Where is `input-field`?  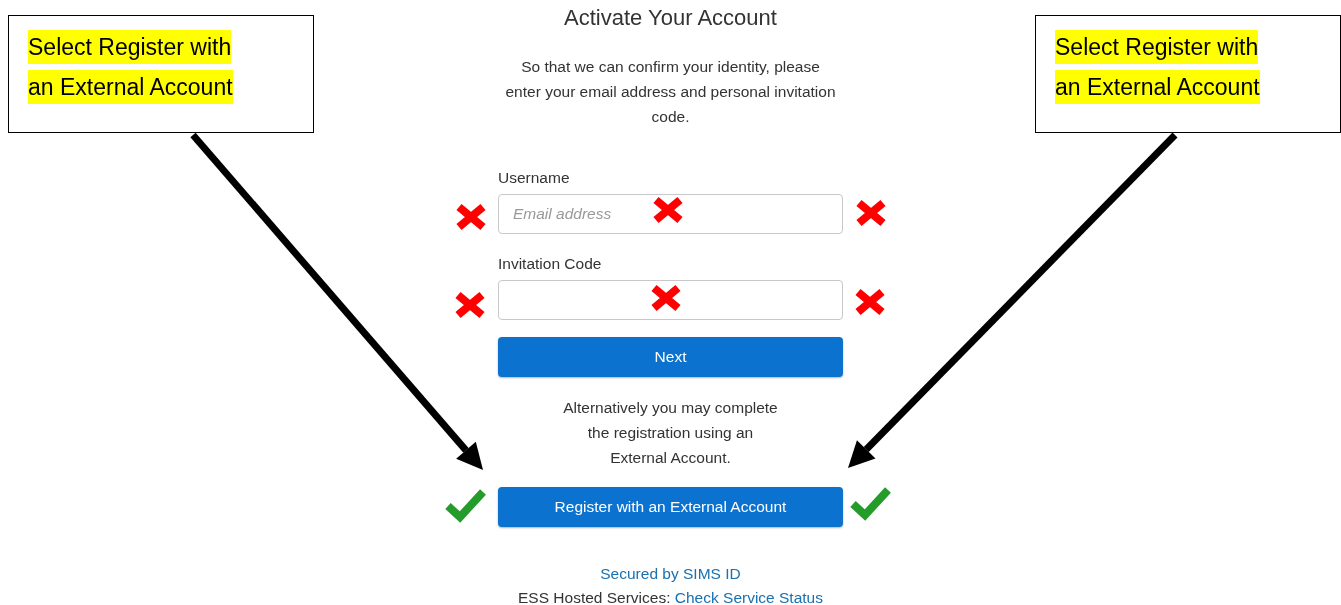
input-field is located at coordinates (670, 300).